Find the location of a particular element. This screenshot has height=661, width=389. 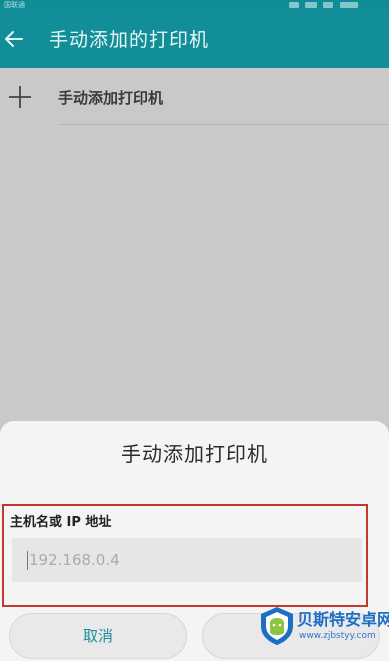

wifi-icon is located at coordinates (311, 5).